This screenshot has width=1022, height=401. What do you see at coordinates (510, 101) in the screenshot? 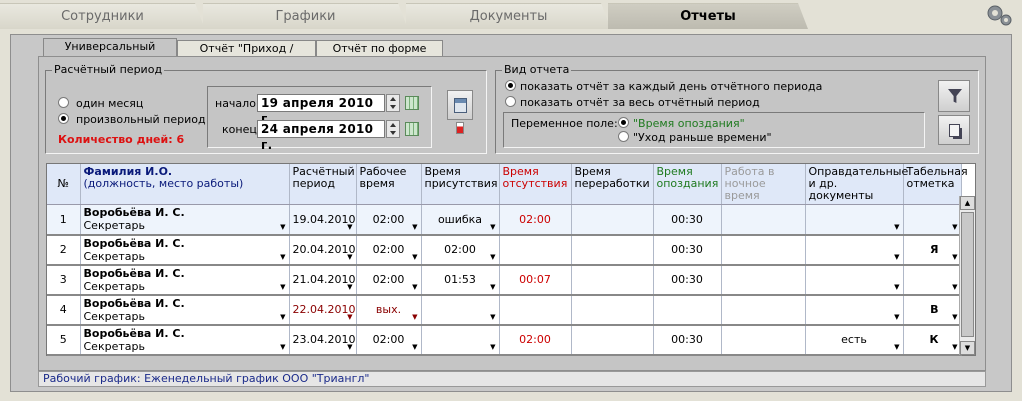
I see `radio-whole-period` at bounding box center [510, 101].